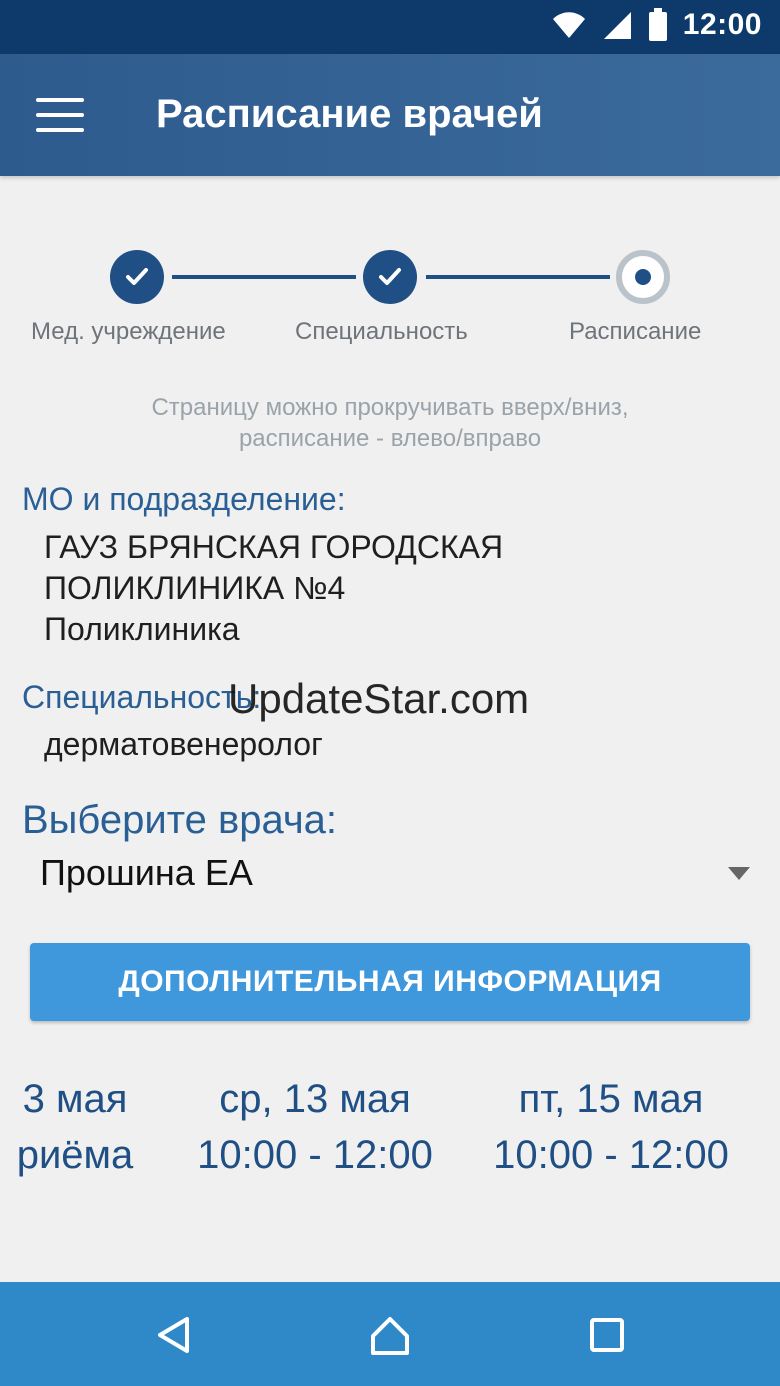 This screenshot has width=780, height=1386. I want to click on step-medical-institution-icon, so click(137, 277).